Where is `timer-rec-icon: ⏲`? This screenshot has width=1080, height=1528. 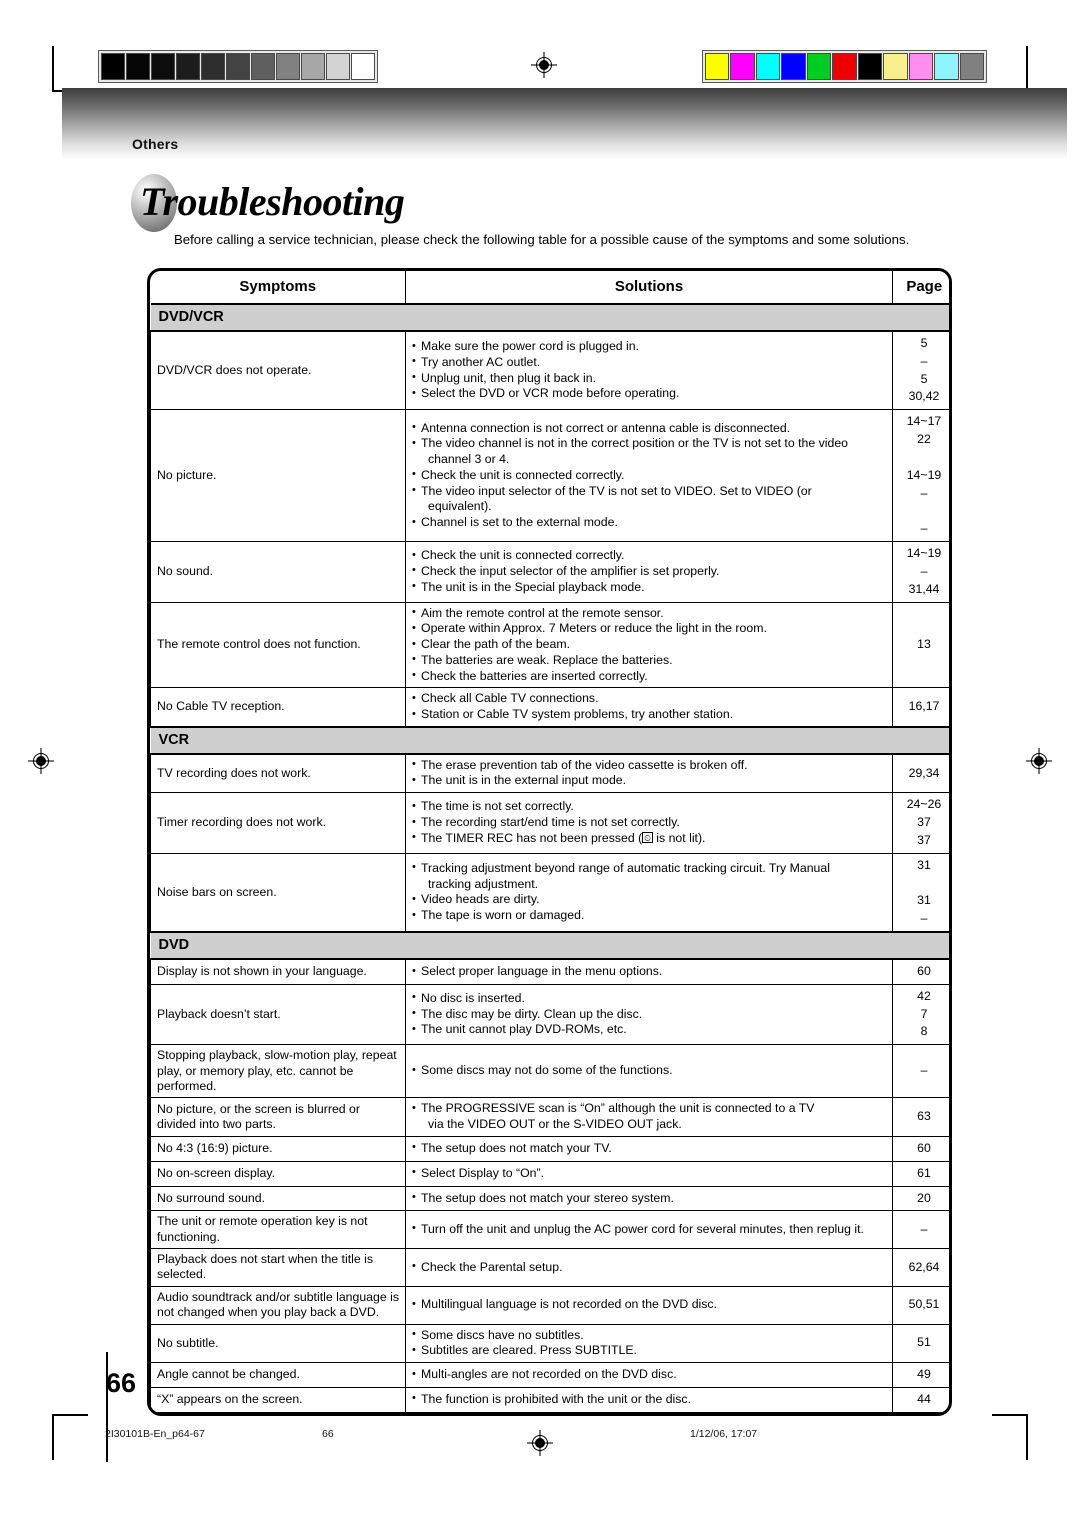 timer-rec-icon: ⏲ is located at coordinates (647, 838).